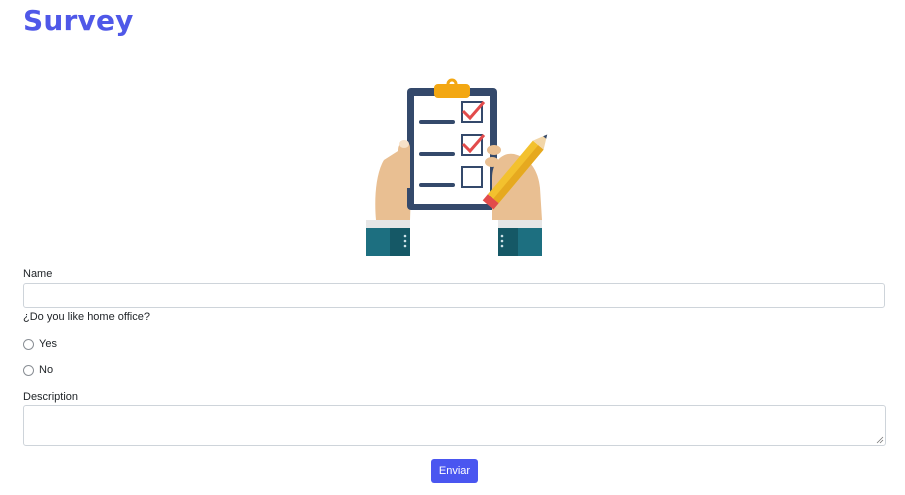 This screenshot has width=905, height=495. What do you see at coordinates (86, 317) in the screenshot?
I see `question-label: ¿Do you like home office?` at bounding box center [86, 317].